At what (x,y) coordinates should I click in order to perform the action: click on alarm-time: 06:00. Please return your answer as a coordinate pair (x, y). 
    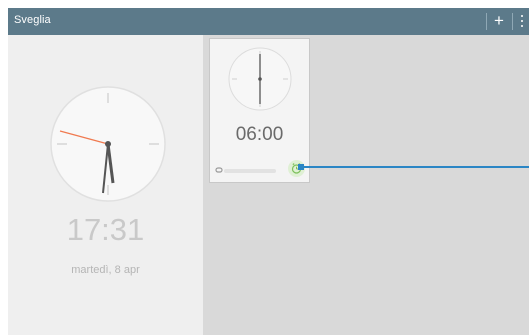
    Looking at the image, I should click on (259, 134).